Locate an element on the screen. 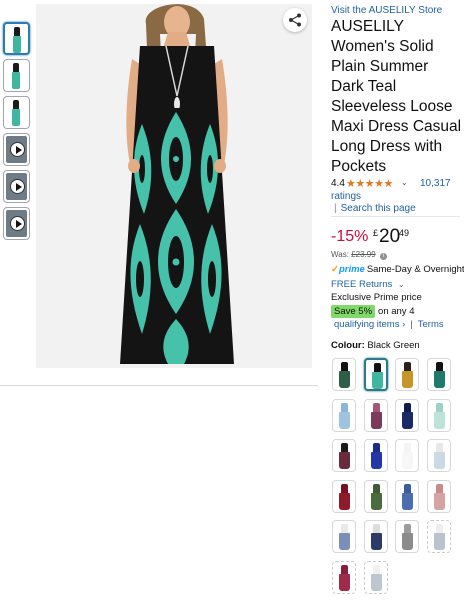 The width and height of the screenshot is (464, 600). promo-text: on any 4 is located at coordinates (396, 311).